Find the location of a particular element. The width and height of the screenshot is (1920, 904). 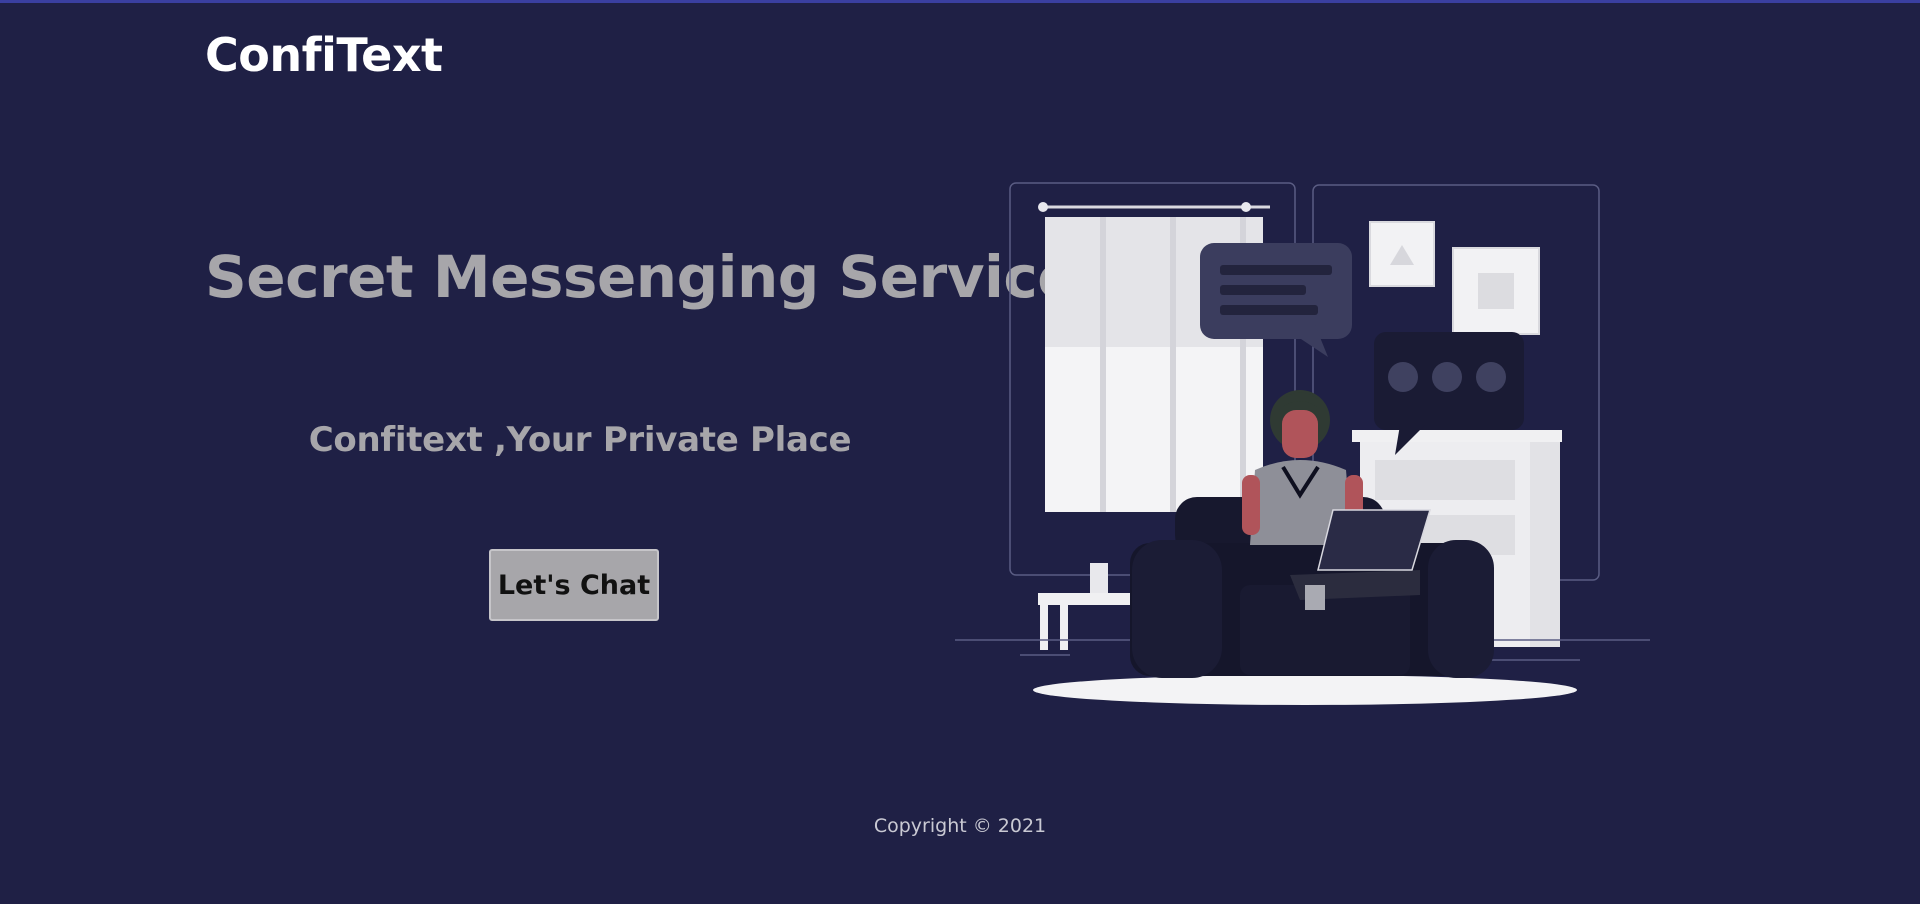

hero-title: Secret Messenging Service is located at coordinates (641, 277).